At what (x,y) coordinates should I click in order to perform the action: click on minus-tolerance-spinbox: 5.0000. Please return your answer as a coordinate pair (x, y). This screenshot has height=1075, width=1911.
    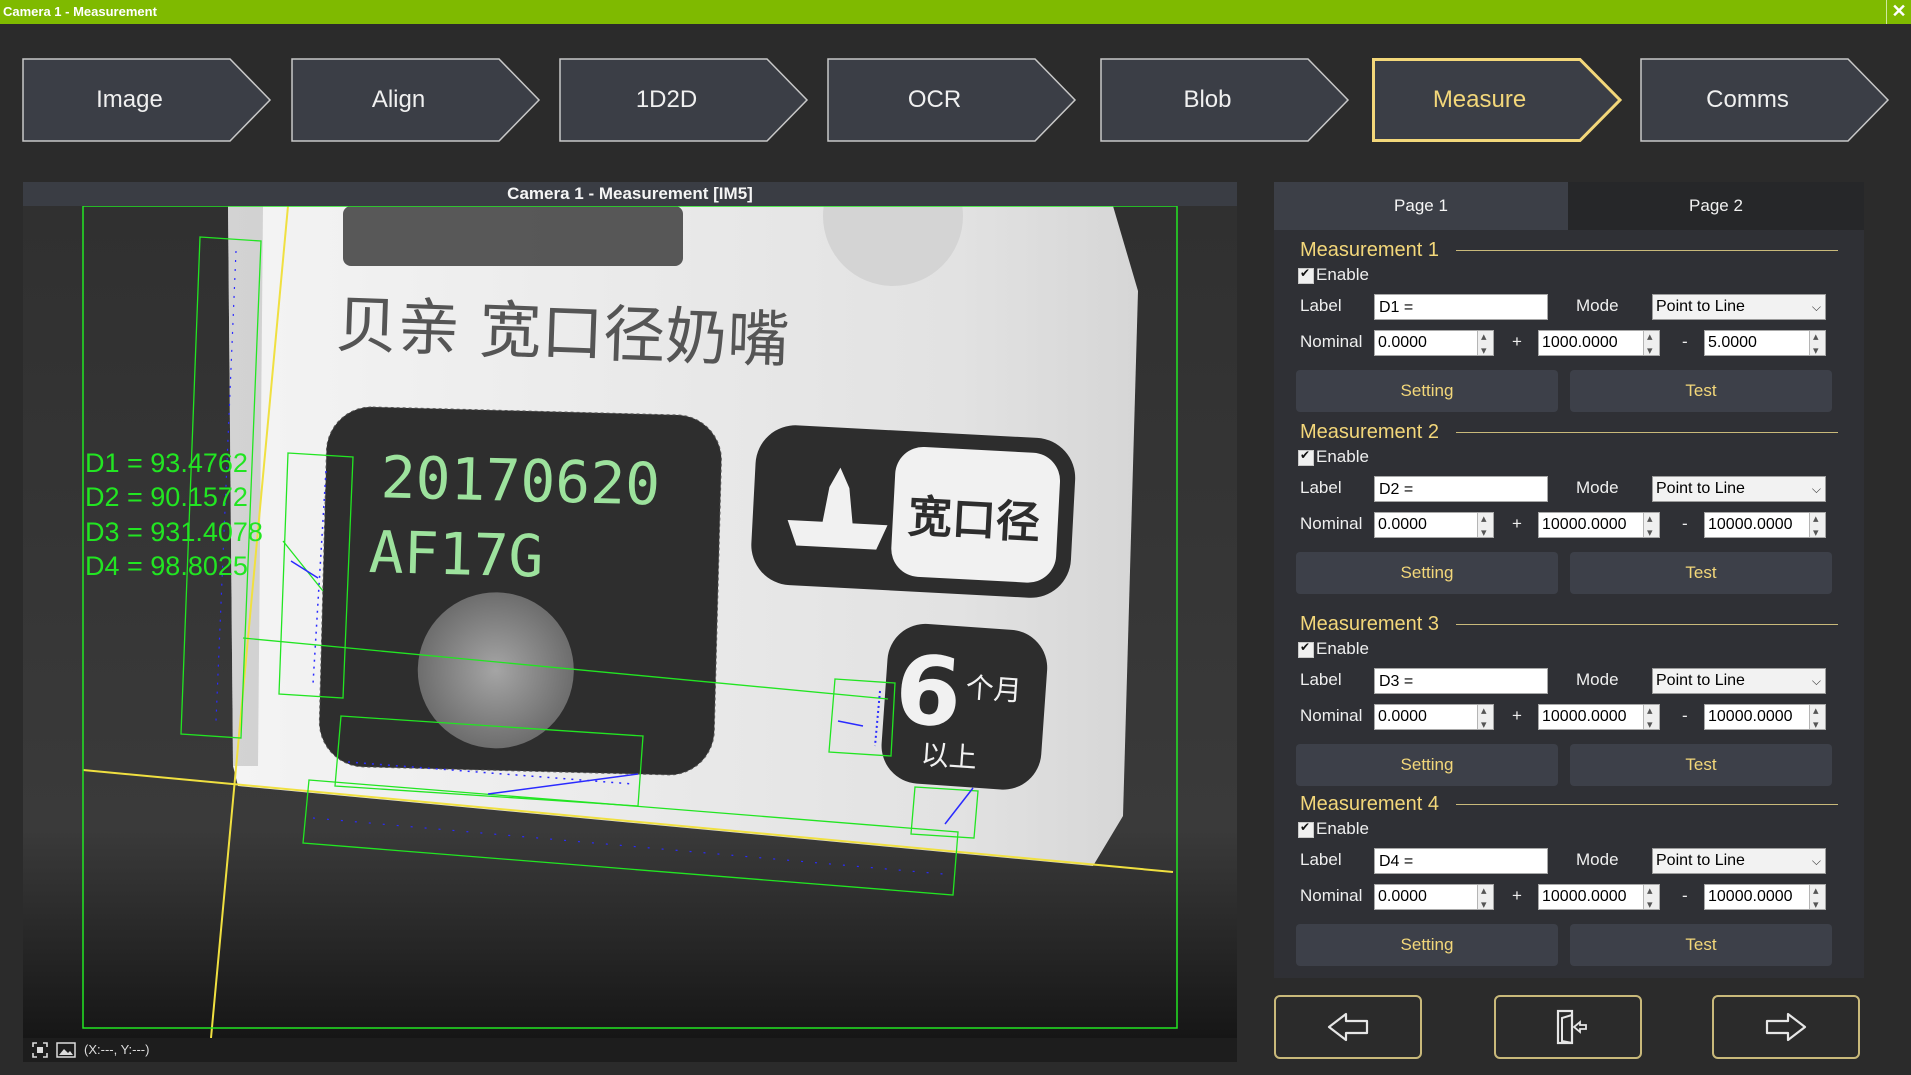
    Looking at the image, I should click on (1765, 344).